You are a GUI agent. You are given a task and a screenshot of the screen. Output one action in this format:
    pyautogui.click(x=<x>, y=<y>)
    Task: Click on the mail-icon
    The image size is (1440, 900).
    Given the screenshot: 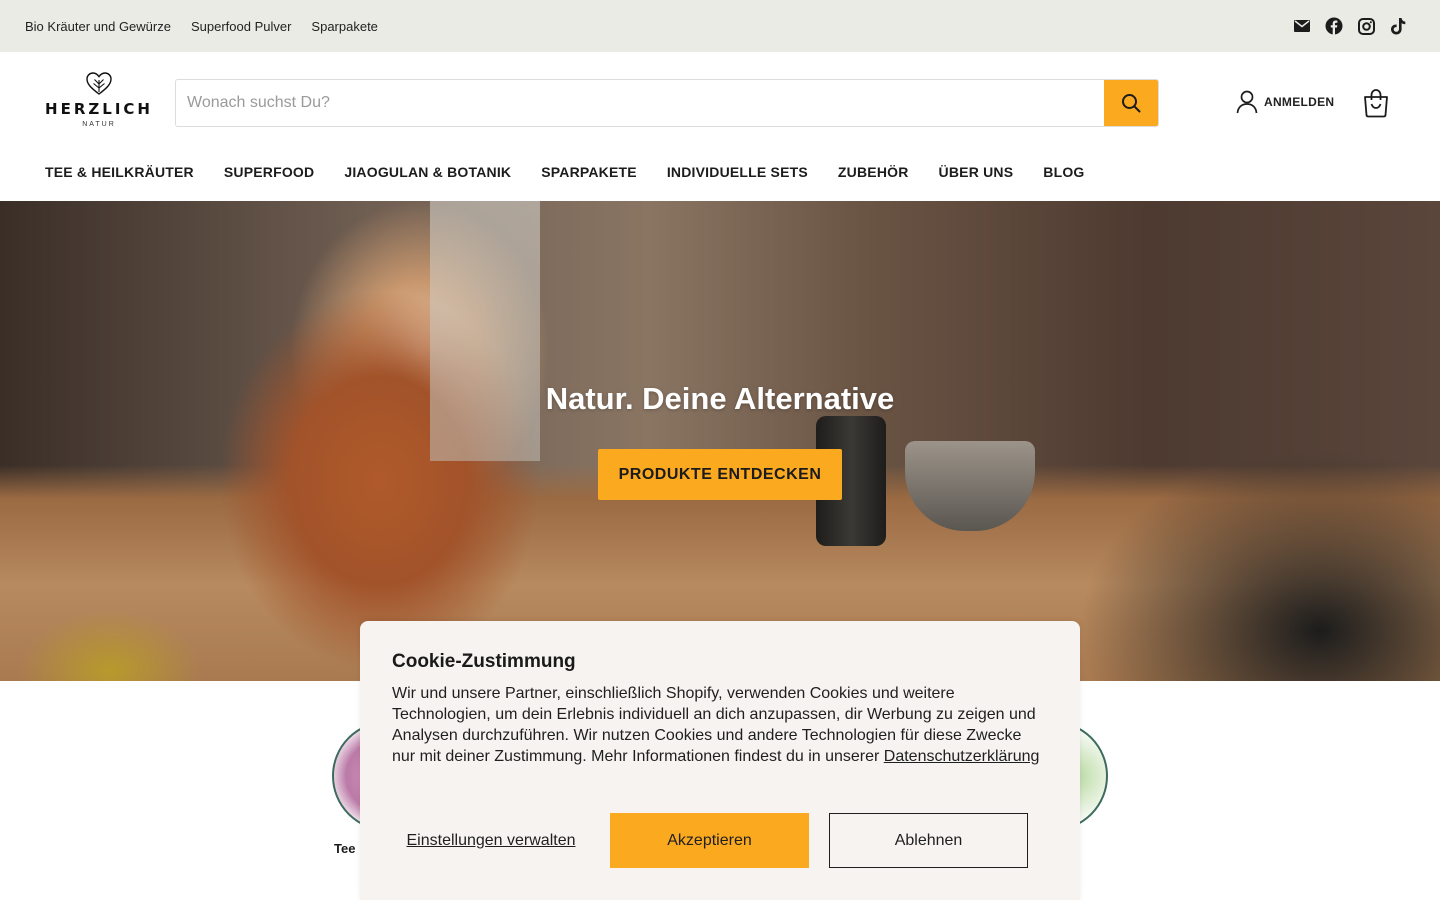 What is the action you would take?
    pyautogui.click(x=1302, y=26)
    